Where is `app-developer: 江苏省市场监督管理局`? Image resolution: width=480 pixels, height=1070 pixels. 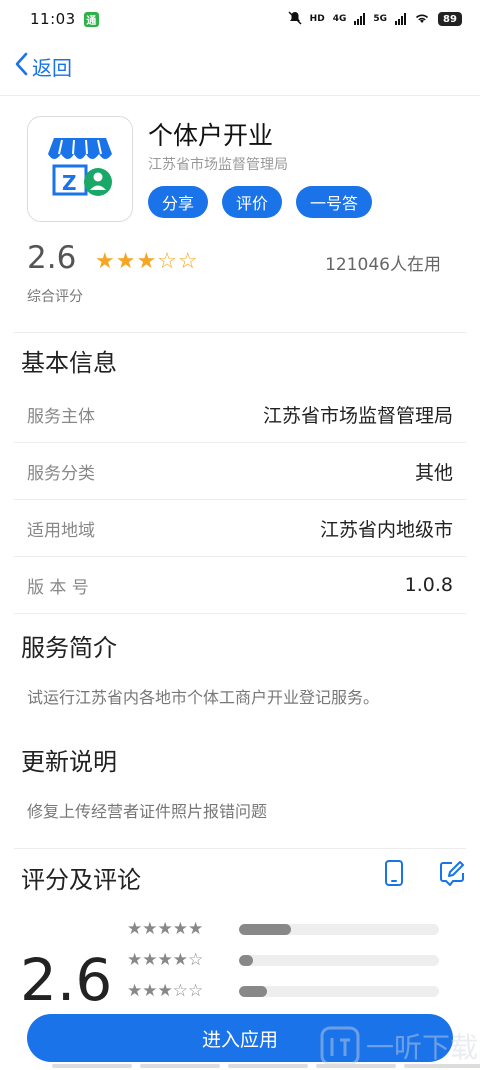 app-developer: 江苏省市场监督管理局 is located at coordinates (218, 165).